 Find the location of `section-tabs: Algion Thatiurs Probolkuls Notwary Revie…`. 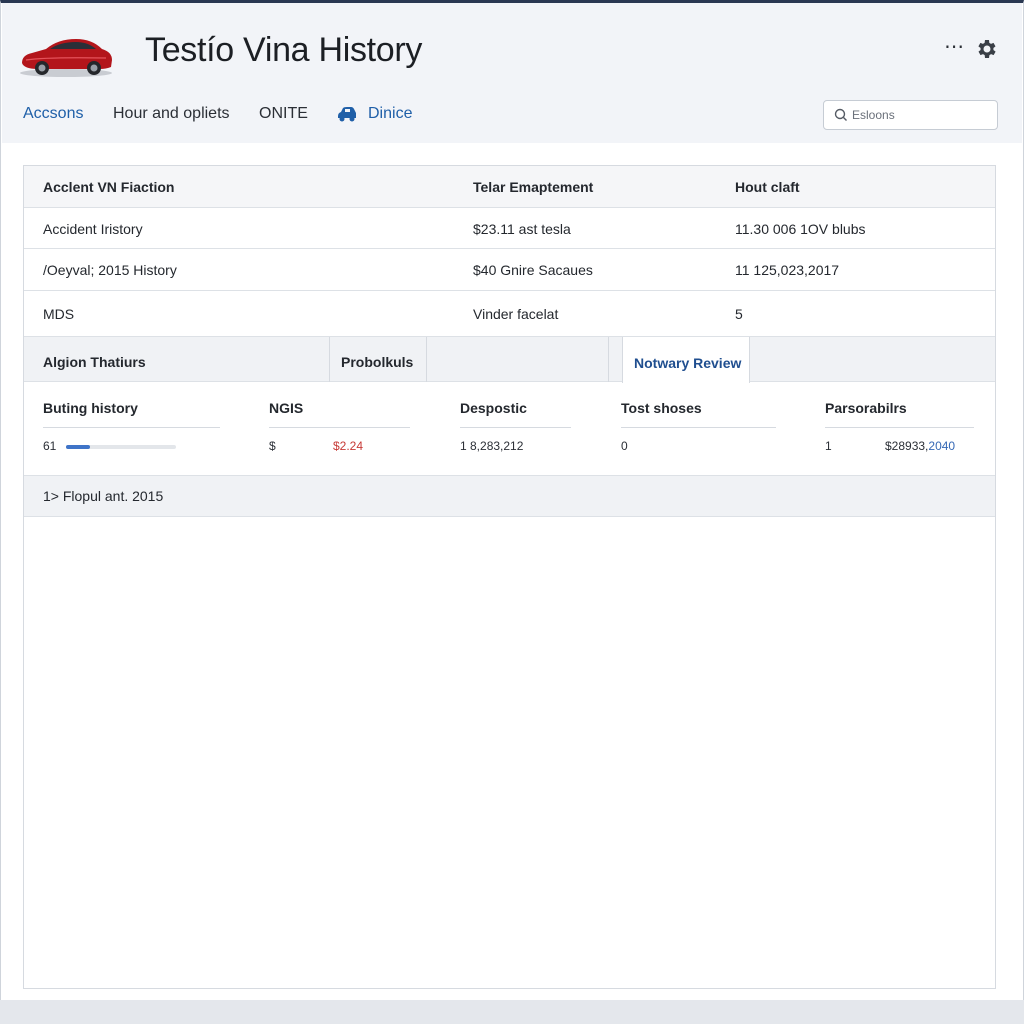

section-tabs: Algion Thatiurs Probolkuls Notwary Revie… is located at coordinates (509, 360).